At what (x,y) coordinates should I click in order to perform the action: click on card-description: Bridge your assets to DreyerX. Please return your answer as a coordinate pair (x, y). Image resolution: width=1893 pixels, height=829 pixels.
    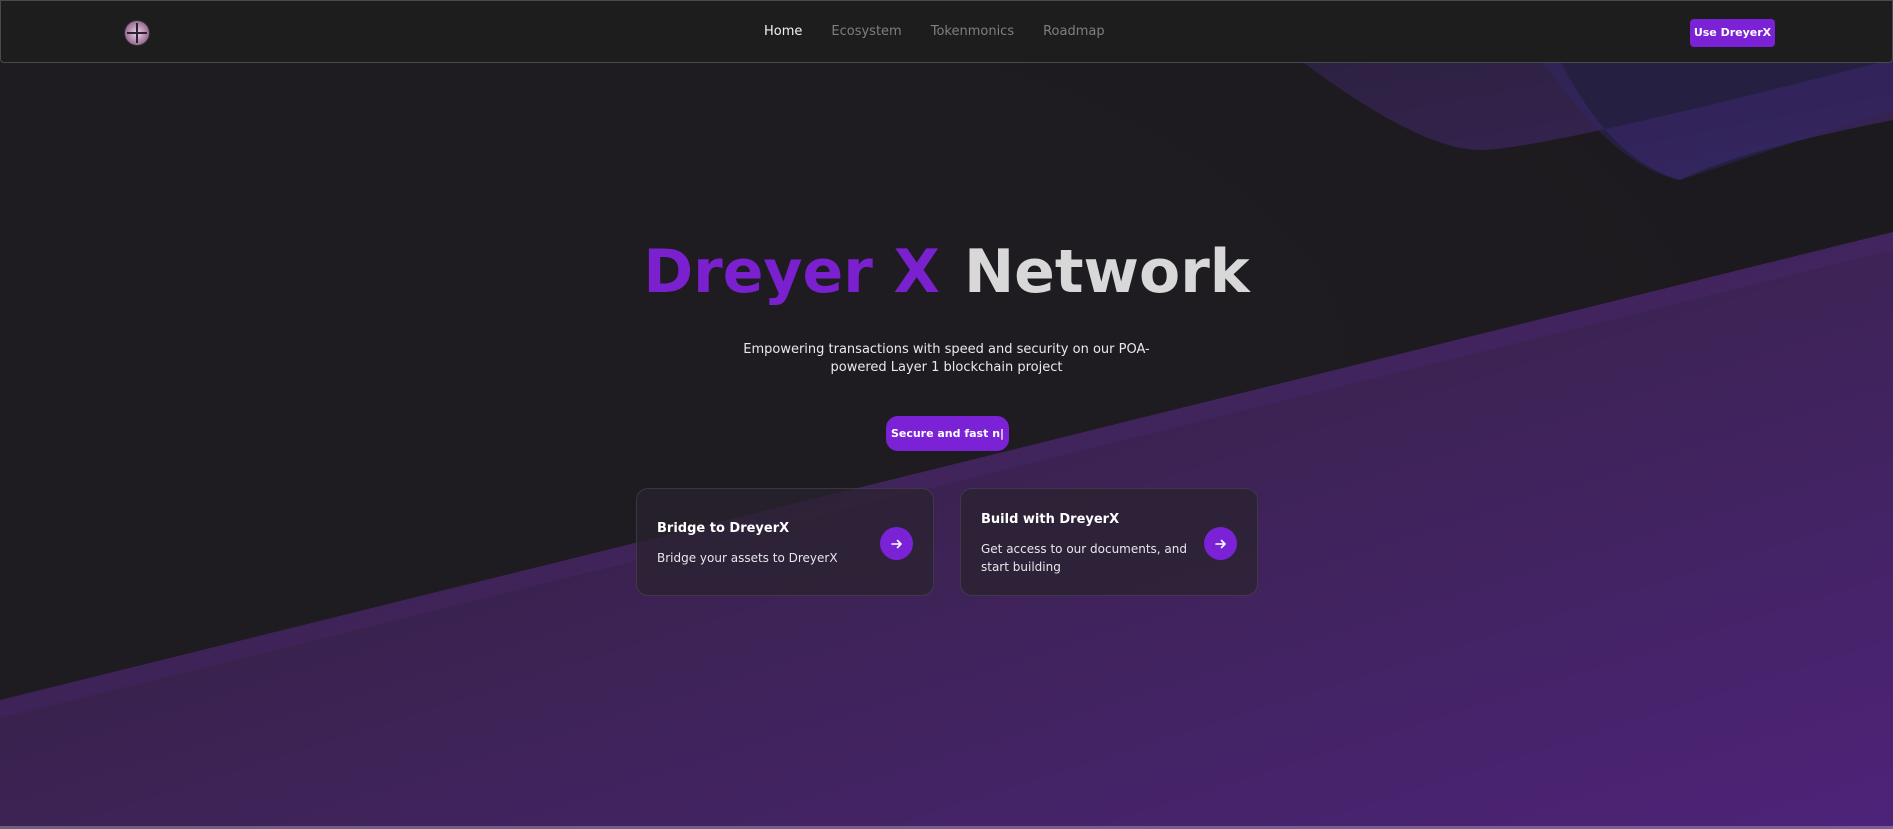
    Looking at the image, I should click on (747, 558).